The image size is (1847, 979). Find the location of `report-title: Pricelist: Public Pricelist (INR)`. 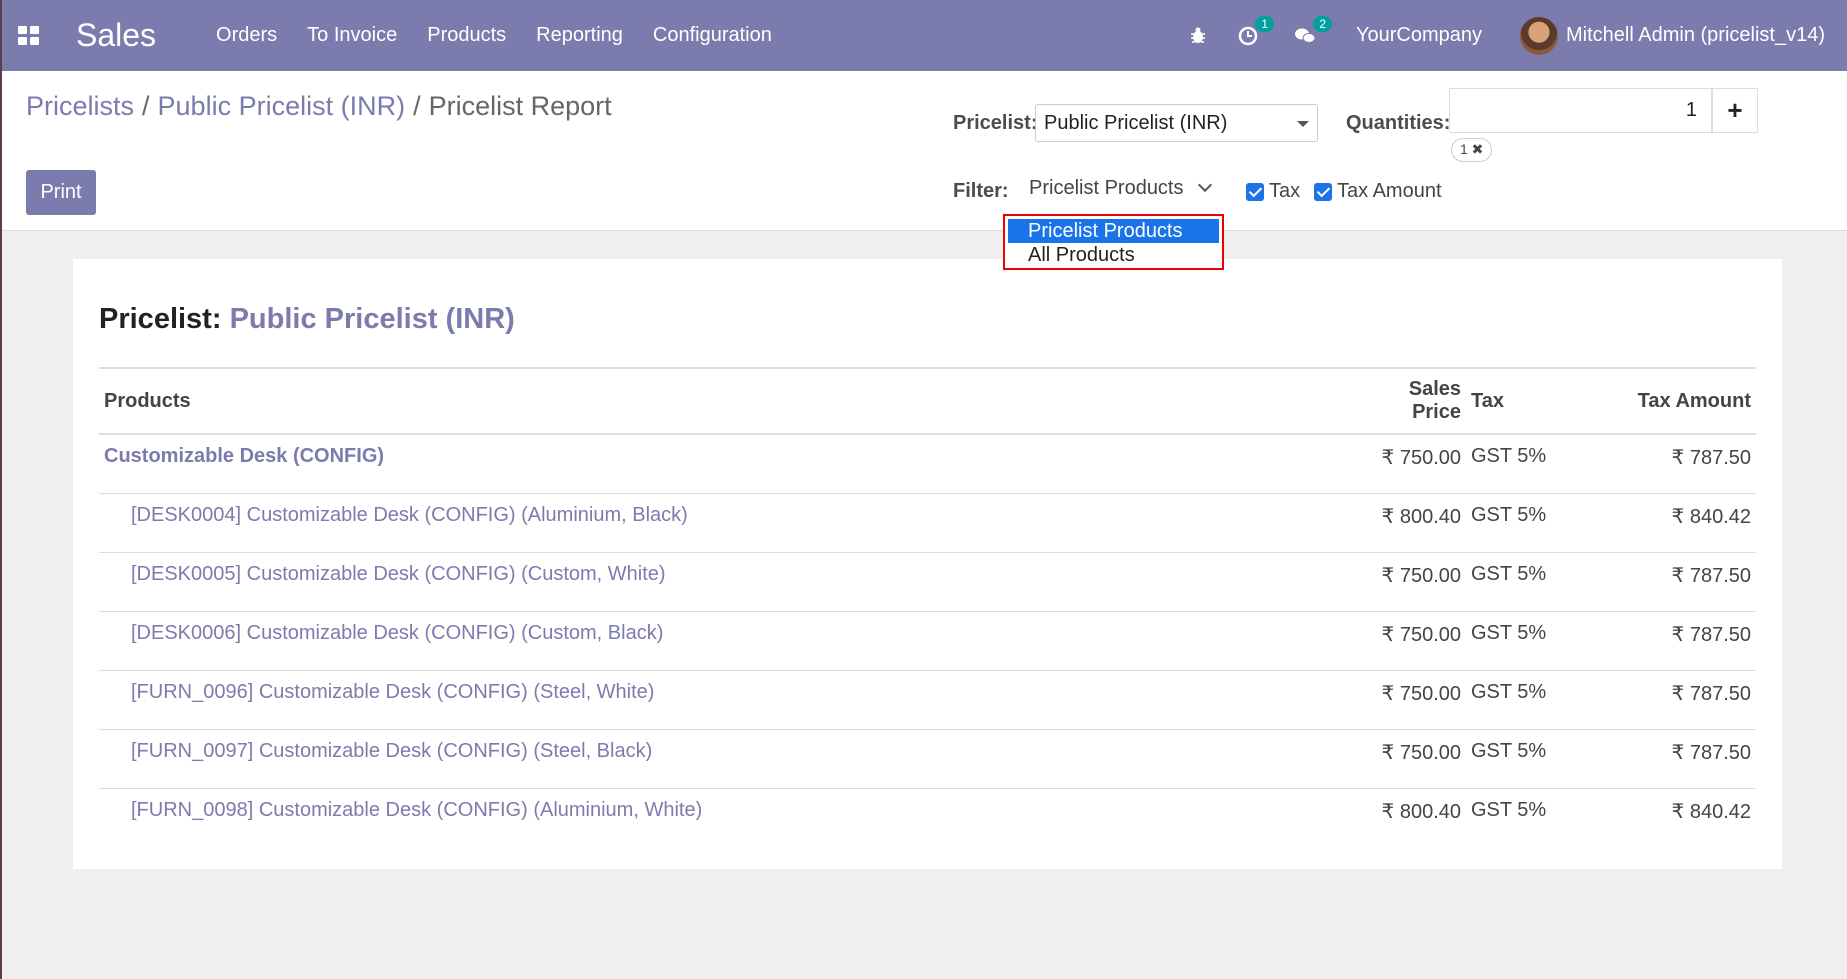

report-title: Pricelist: Public Pricelist (INR) is located at coordinates (307, 319).